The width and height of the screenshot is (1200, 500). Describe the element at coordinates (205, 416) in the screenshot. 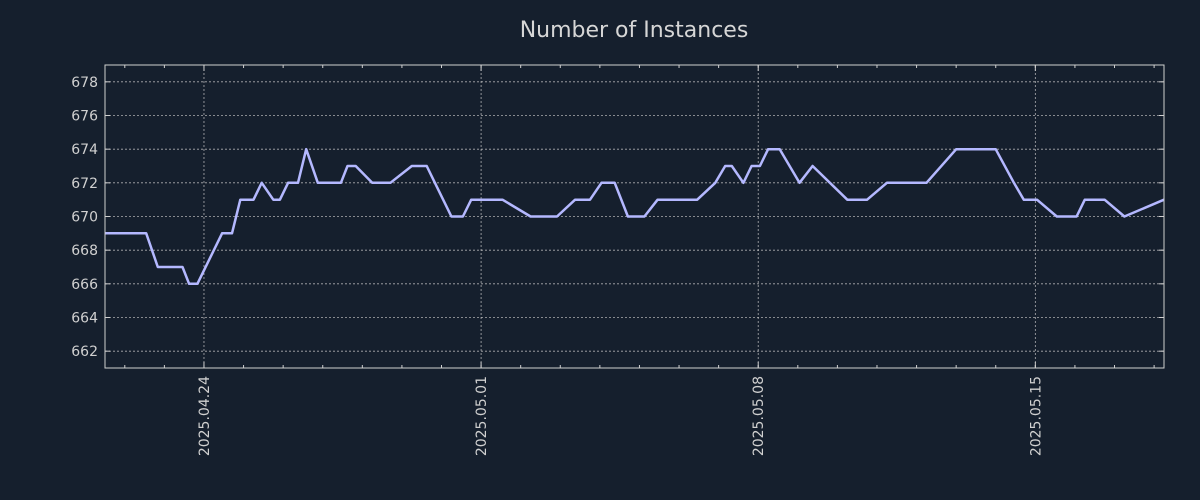

I see `x-tick-label: 2025.04.24` at that location.